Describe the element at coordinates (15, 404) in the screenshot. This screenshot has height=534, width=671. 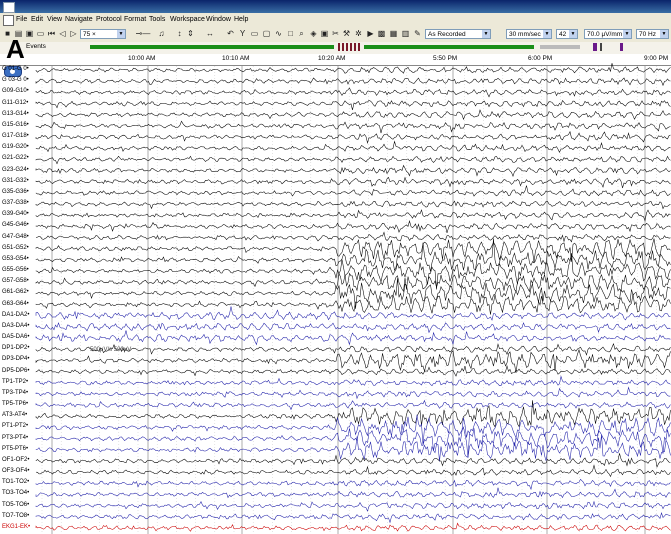
I see `channel-label: TP5-TP6•` at that location.